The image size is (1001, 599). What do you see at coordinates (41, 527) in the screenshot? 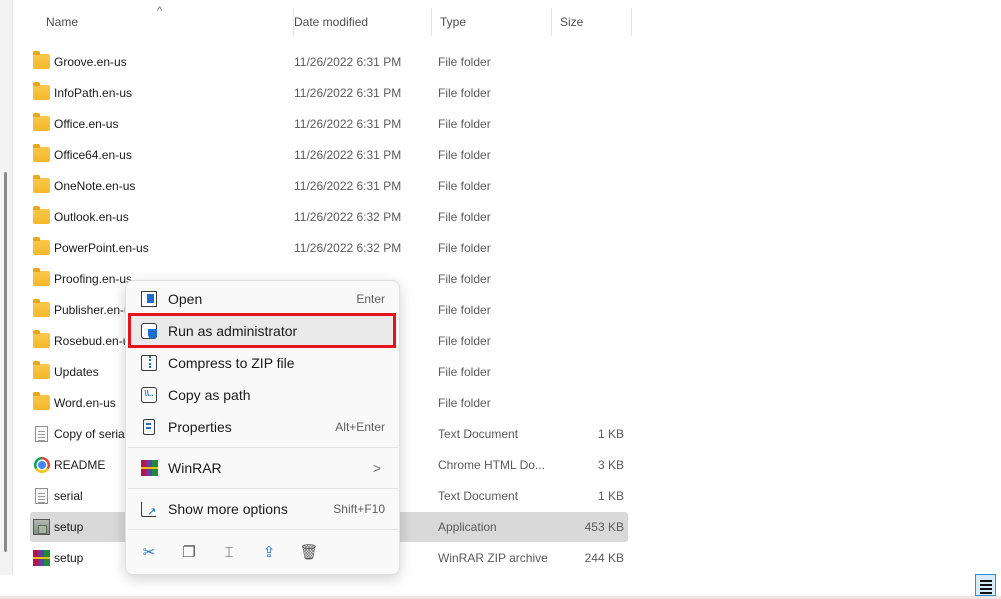
I see `application-icon` at bounding box center [41, 527].